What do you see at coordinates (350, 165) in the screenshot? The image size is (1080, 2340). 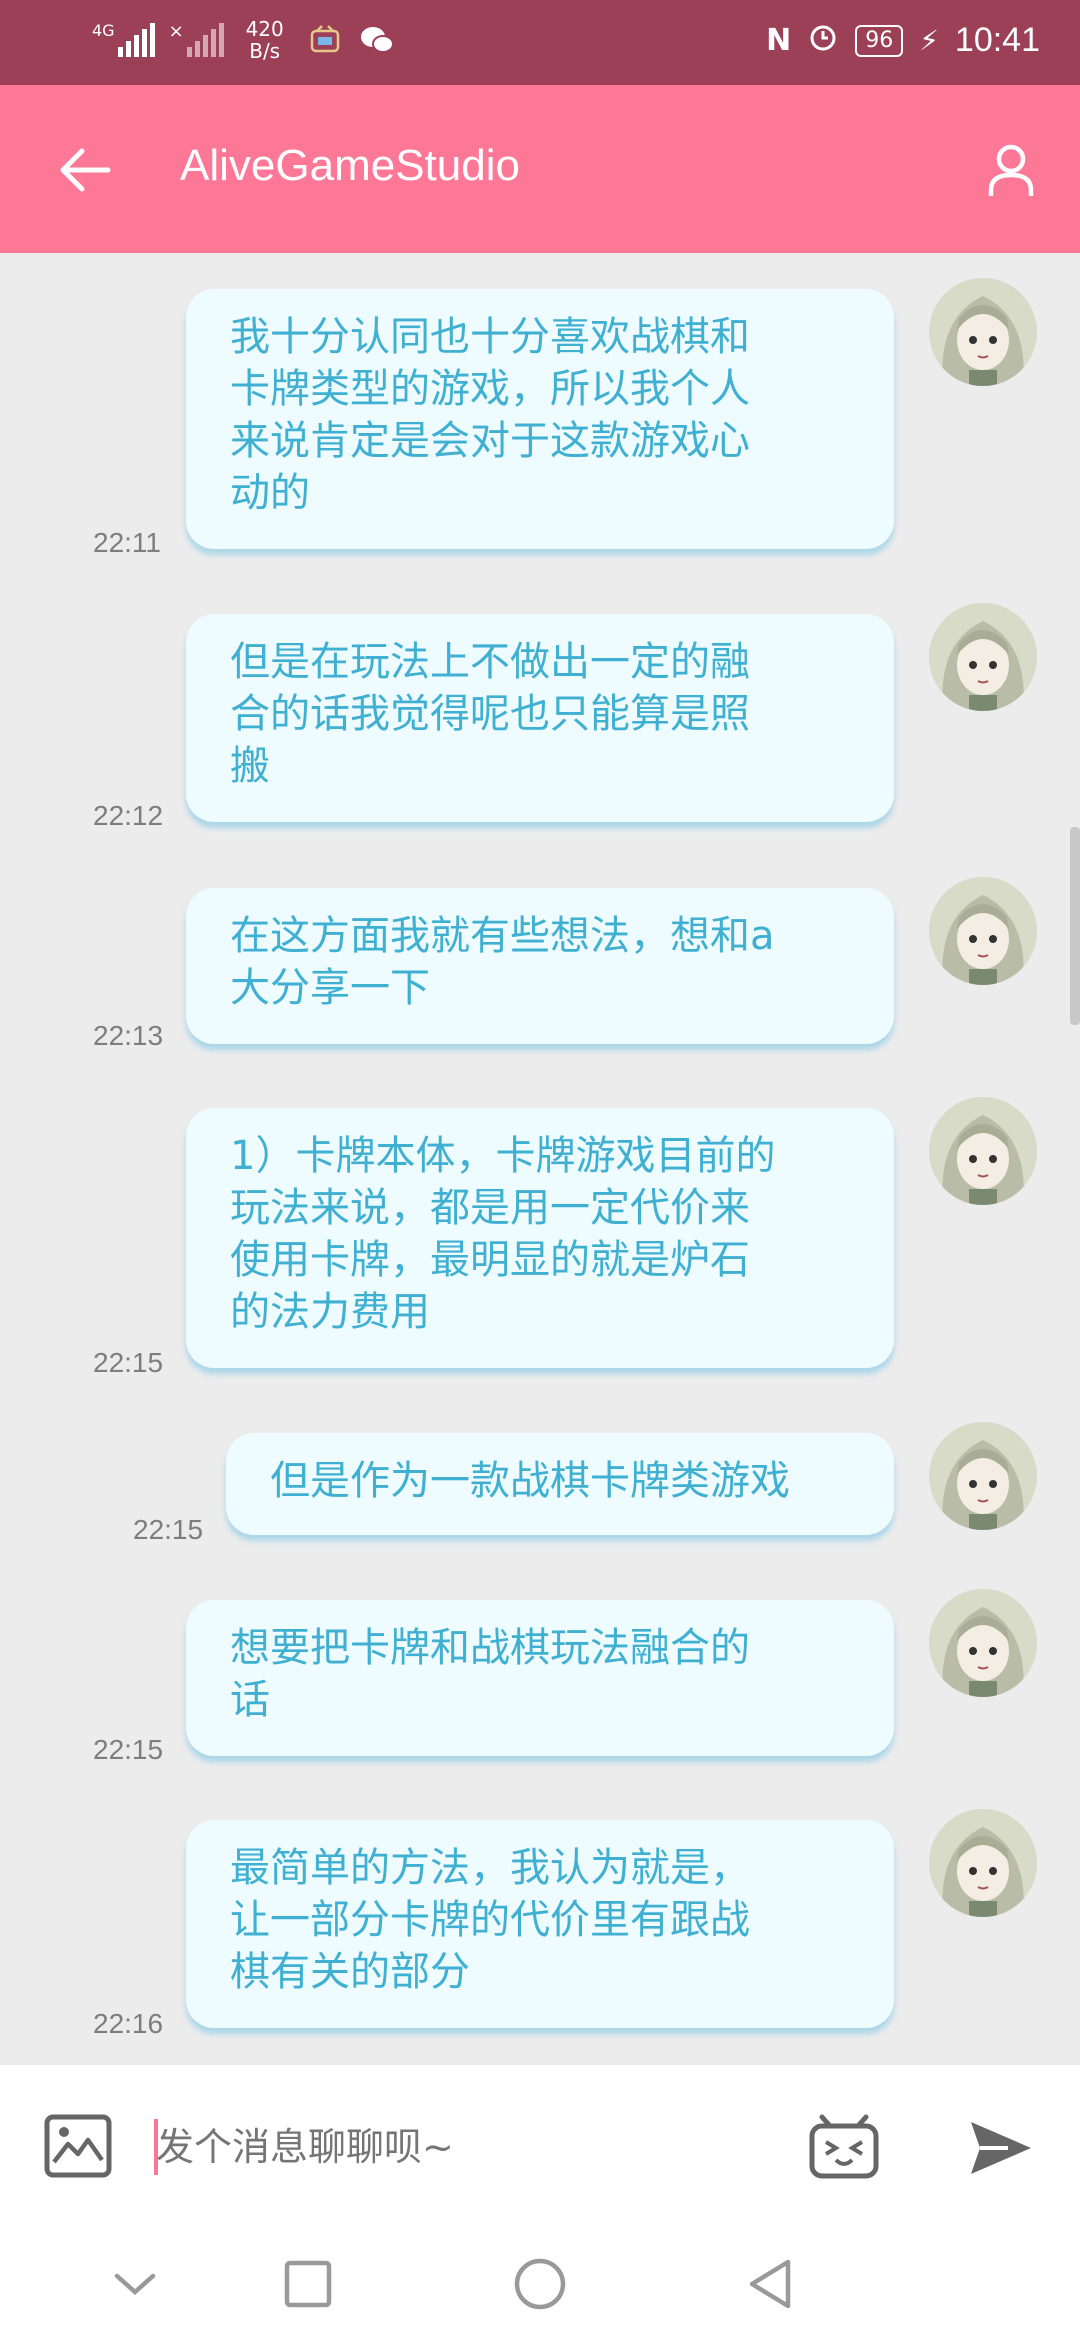 I see `page-title: AliveGameStudio` at bounding box center [350, 165].